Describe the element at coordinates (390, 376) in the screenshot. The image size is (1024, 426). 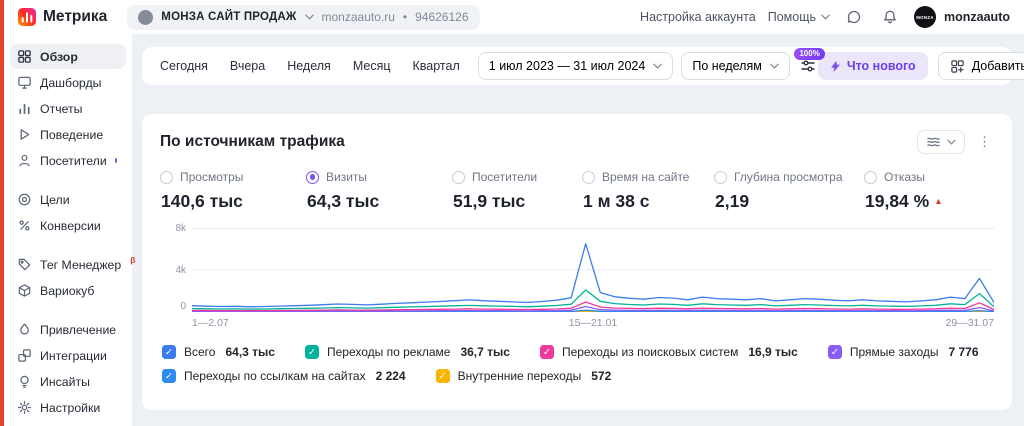
I see `legend-value: 2 224` at that location.